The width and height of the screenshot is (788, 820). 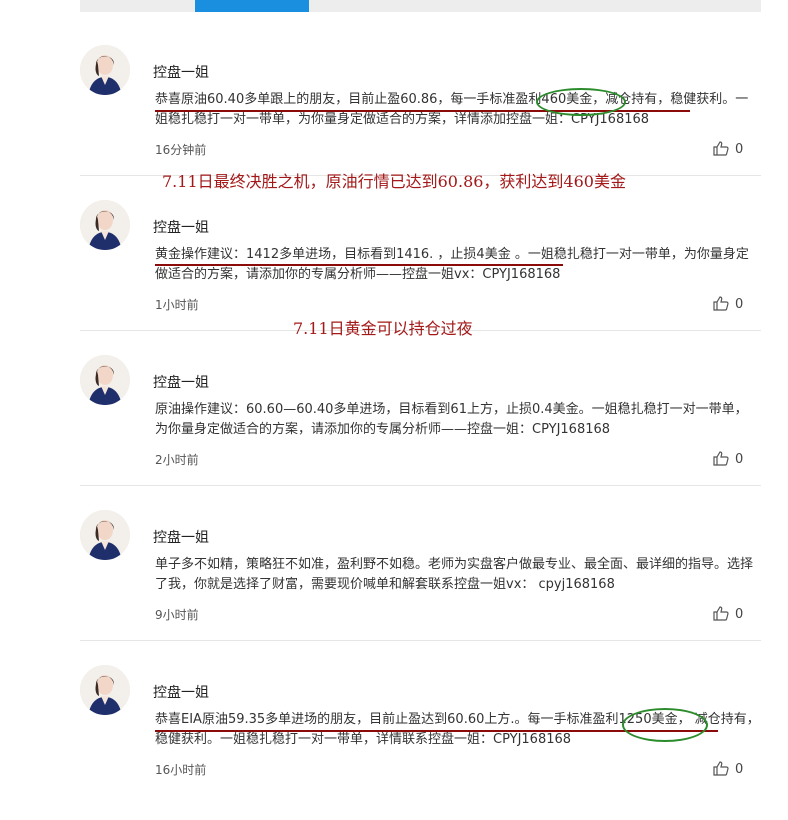 What do you see at coordinates (252, 6) in the screenshot?
I see `active-tab-indicator` at bounding box center [252, 6].